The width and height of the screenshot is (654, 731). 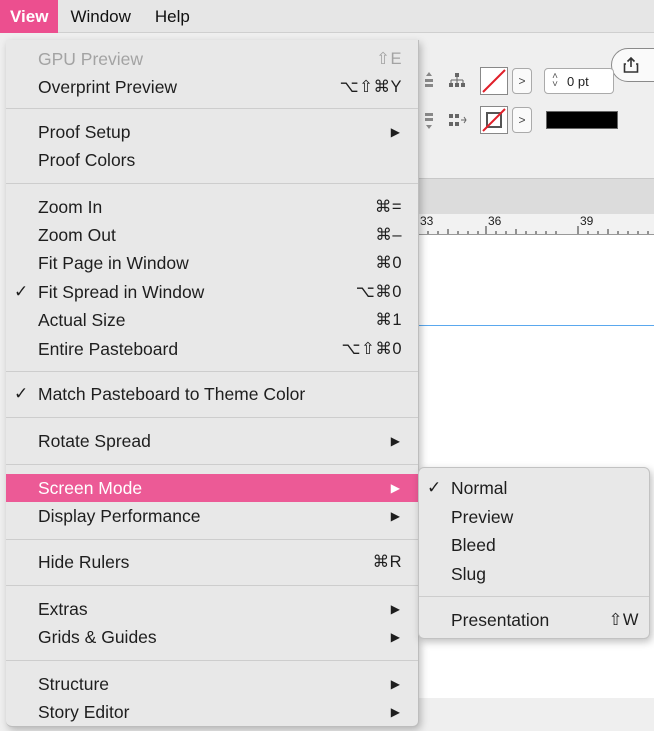 What do you see at coordinates (534, 545) in the screenshot?
I see `submenu-item-bleed: Bleed` at bounding box center [534, 545].